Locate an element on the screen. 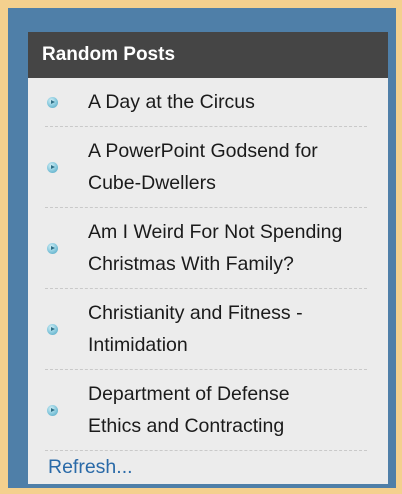 The height and width of the screenshot is (494, 402). post-title-line: A PowerPoint Godsend for is located at coordinates (203, 151).